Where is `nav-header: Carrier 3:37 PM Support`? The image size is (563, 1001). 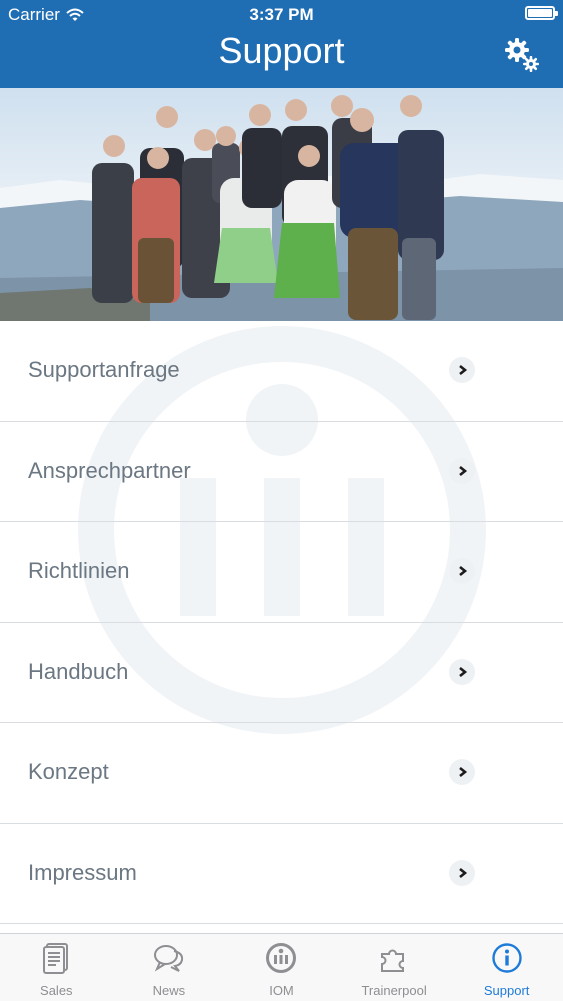
nav-header: Carrier 3:37 PM Support is located at coordinates (281, 44).